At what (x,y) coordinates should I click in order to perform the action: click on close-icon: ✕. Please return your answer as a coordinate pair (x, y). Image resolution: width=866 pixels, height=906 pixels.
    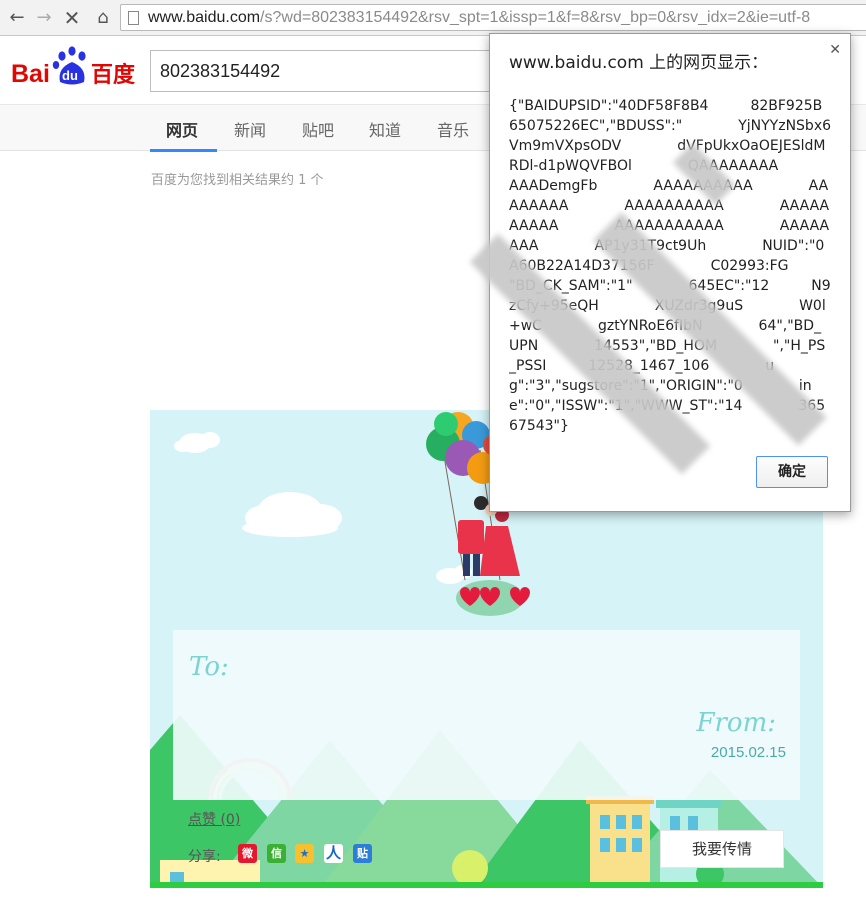
    Looking at the image, I should click on (835, 50).